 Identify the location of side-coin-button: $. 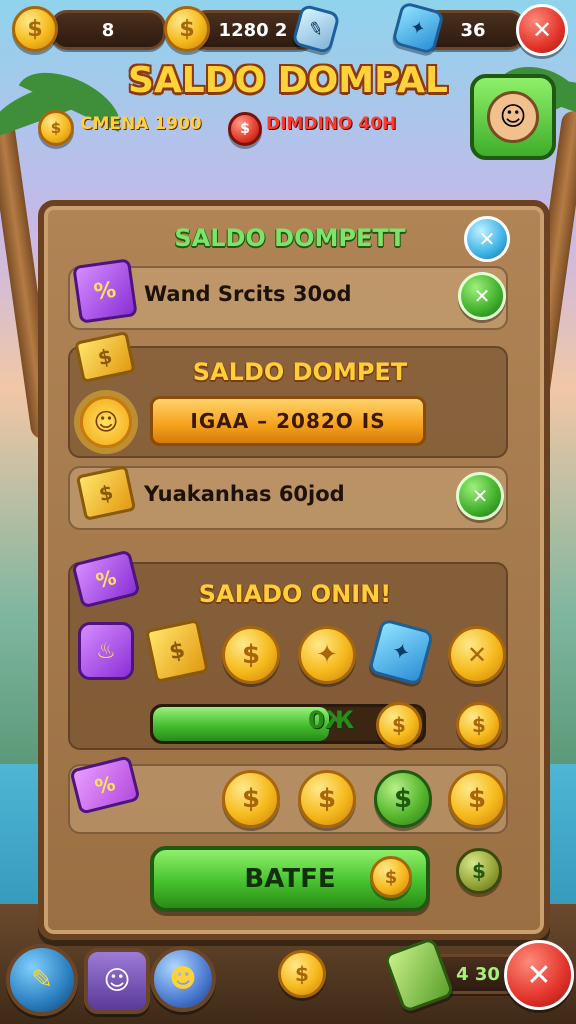
(479, 871).